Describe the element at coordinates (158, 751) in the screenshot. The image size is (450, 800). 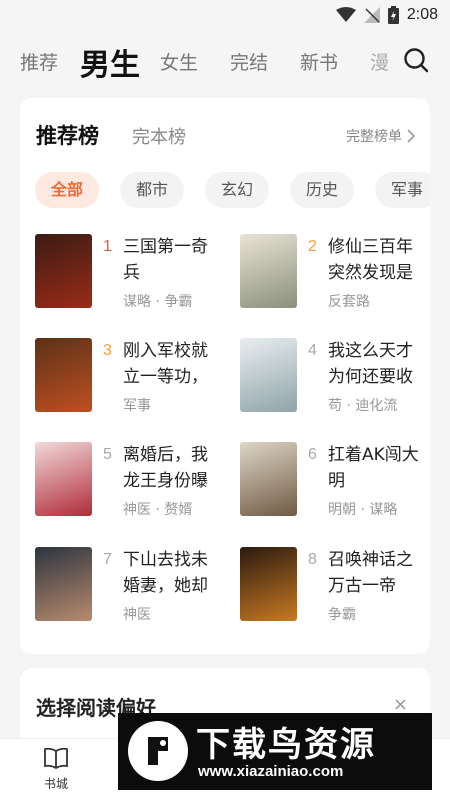
I see `watermark-logo-icon` at that location.